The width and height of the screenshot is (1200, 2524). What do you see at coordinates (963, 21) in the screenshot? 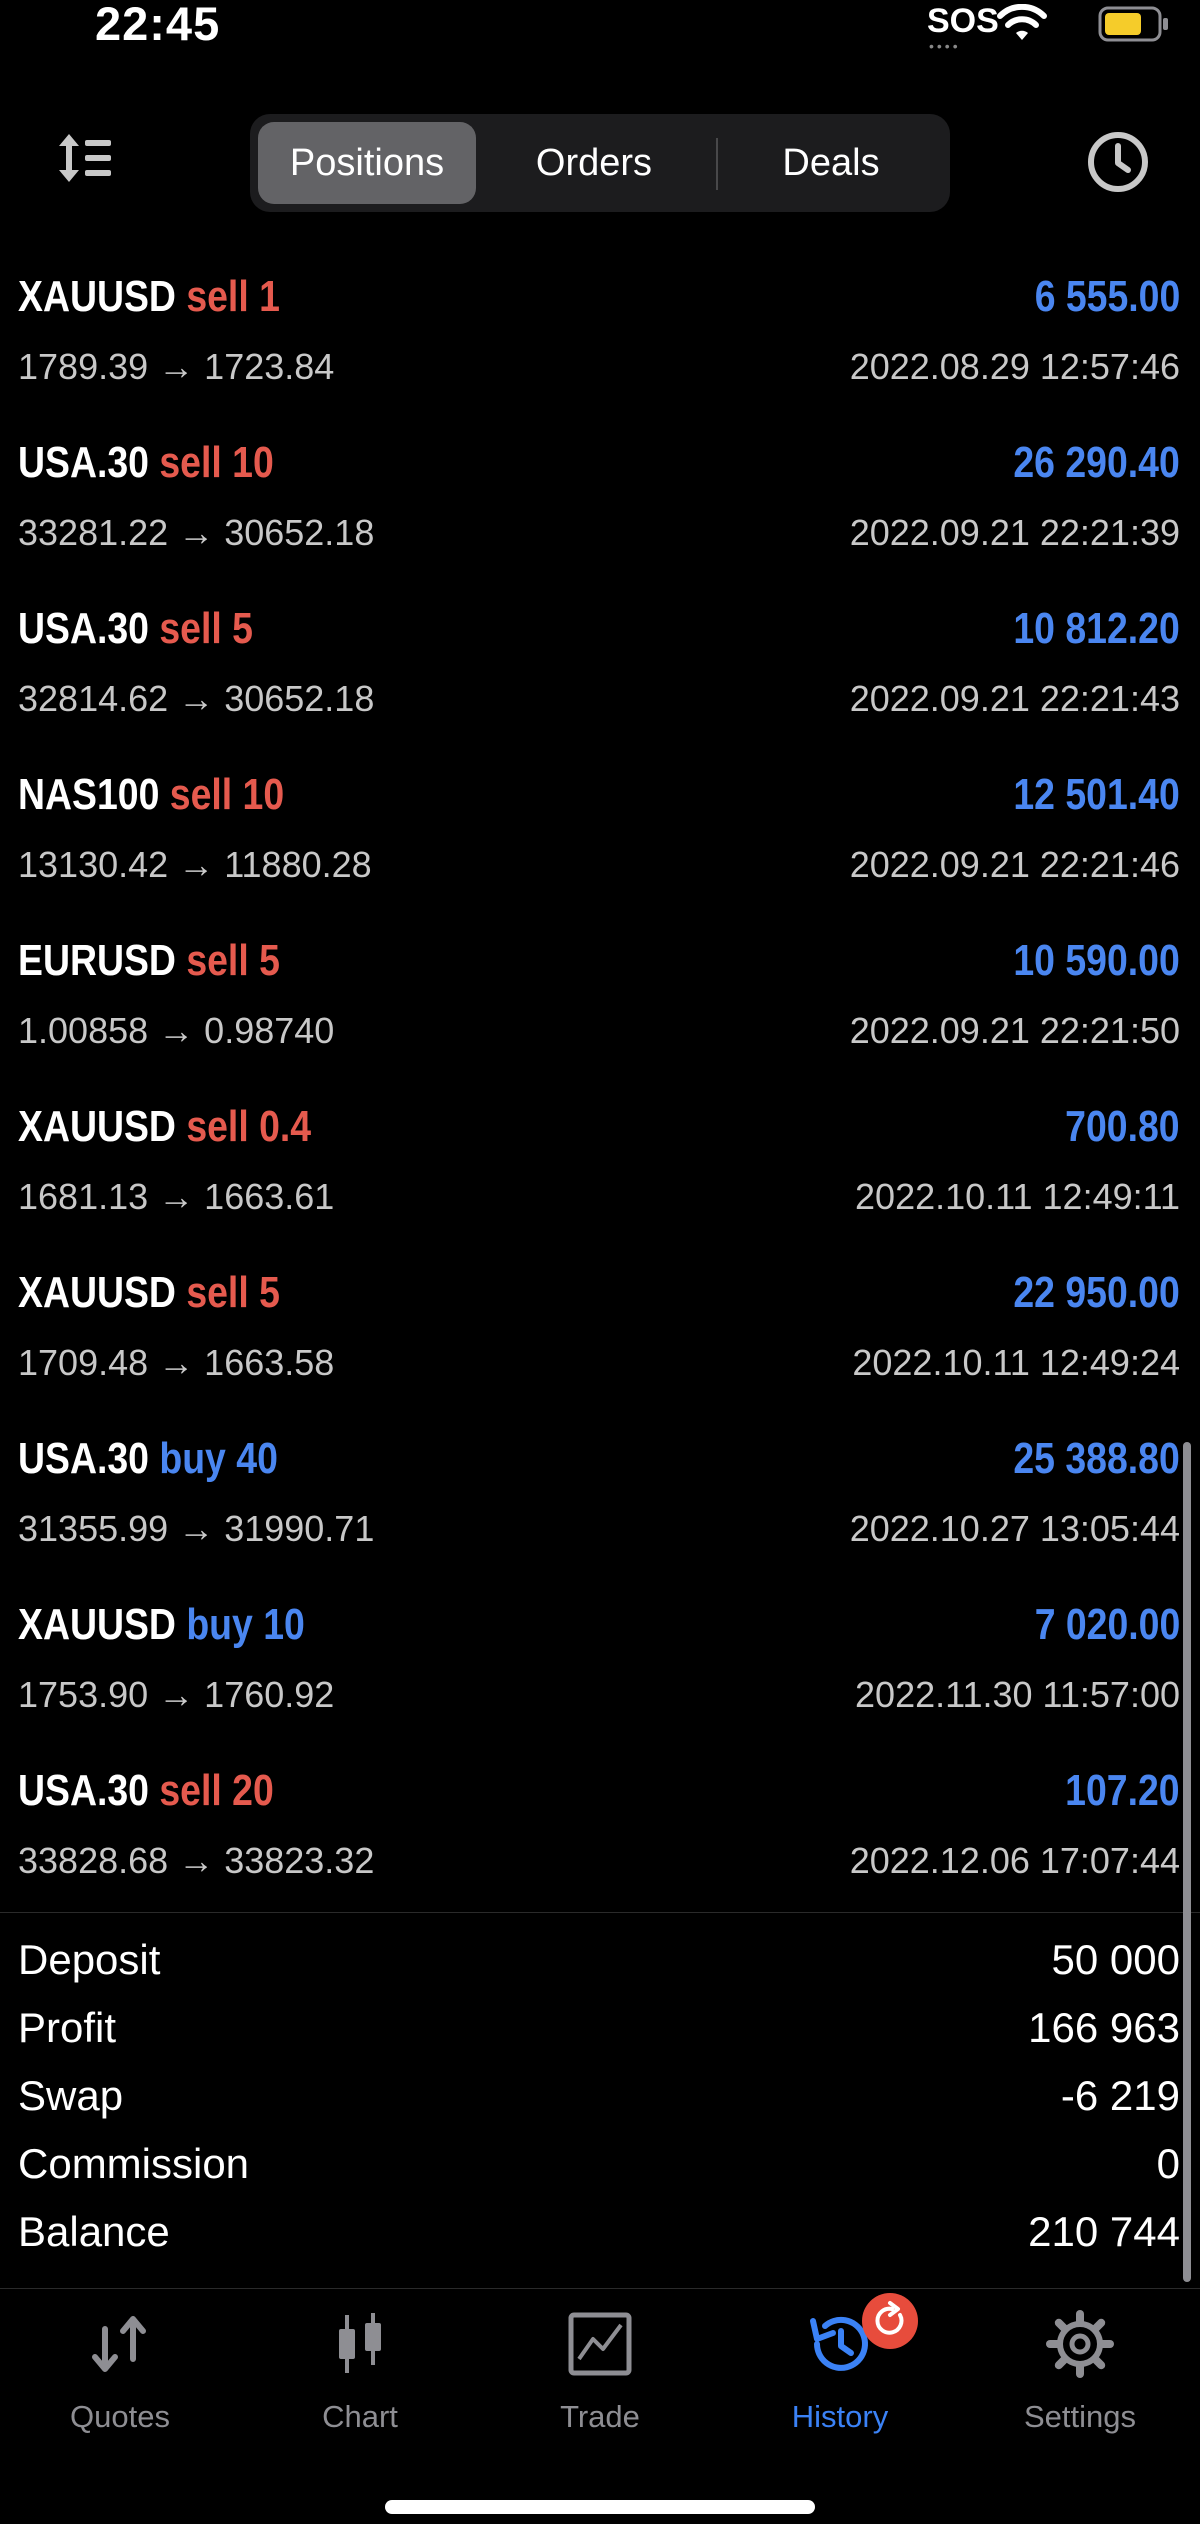
I see `sos-indicator: SOS` at bounding box center [963, 21].